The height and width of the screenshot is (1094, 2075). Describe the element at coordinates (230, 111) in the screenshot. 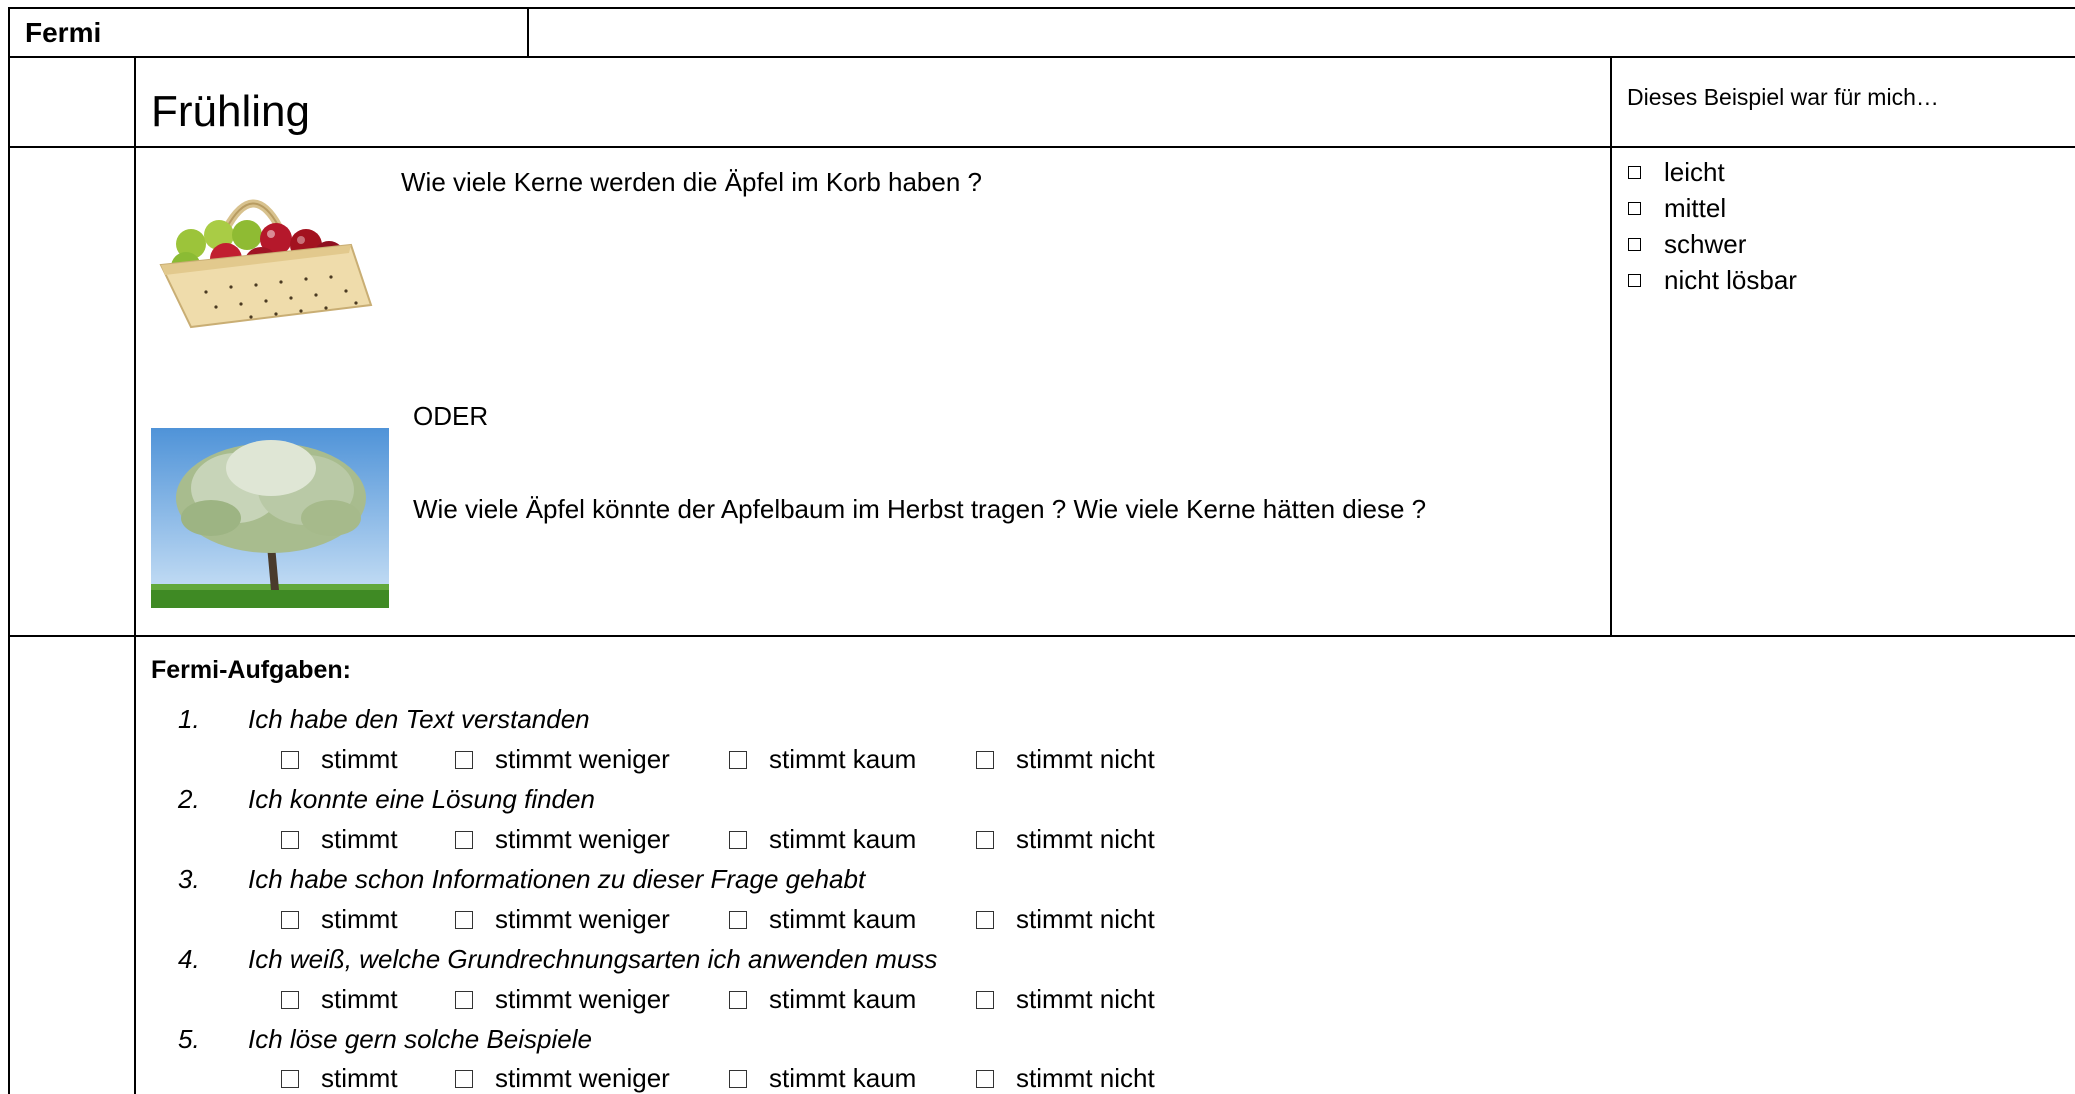

I see `task-title: Frühling` at that location.